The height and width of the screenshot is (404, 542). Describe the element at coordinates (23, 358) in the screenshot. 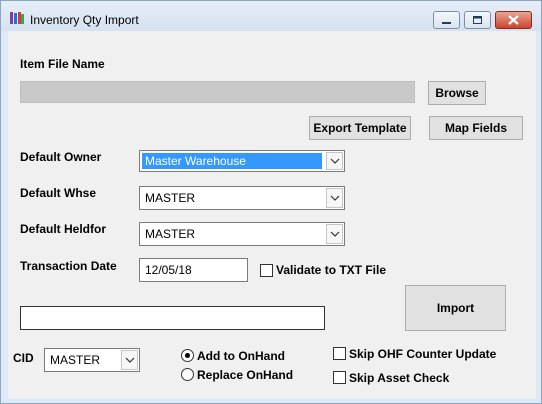

I see `cid-label: CID` at that location.